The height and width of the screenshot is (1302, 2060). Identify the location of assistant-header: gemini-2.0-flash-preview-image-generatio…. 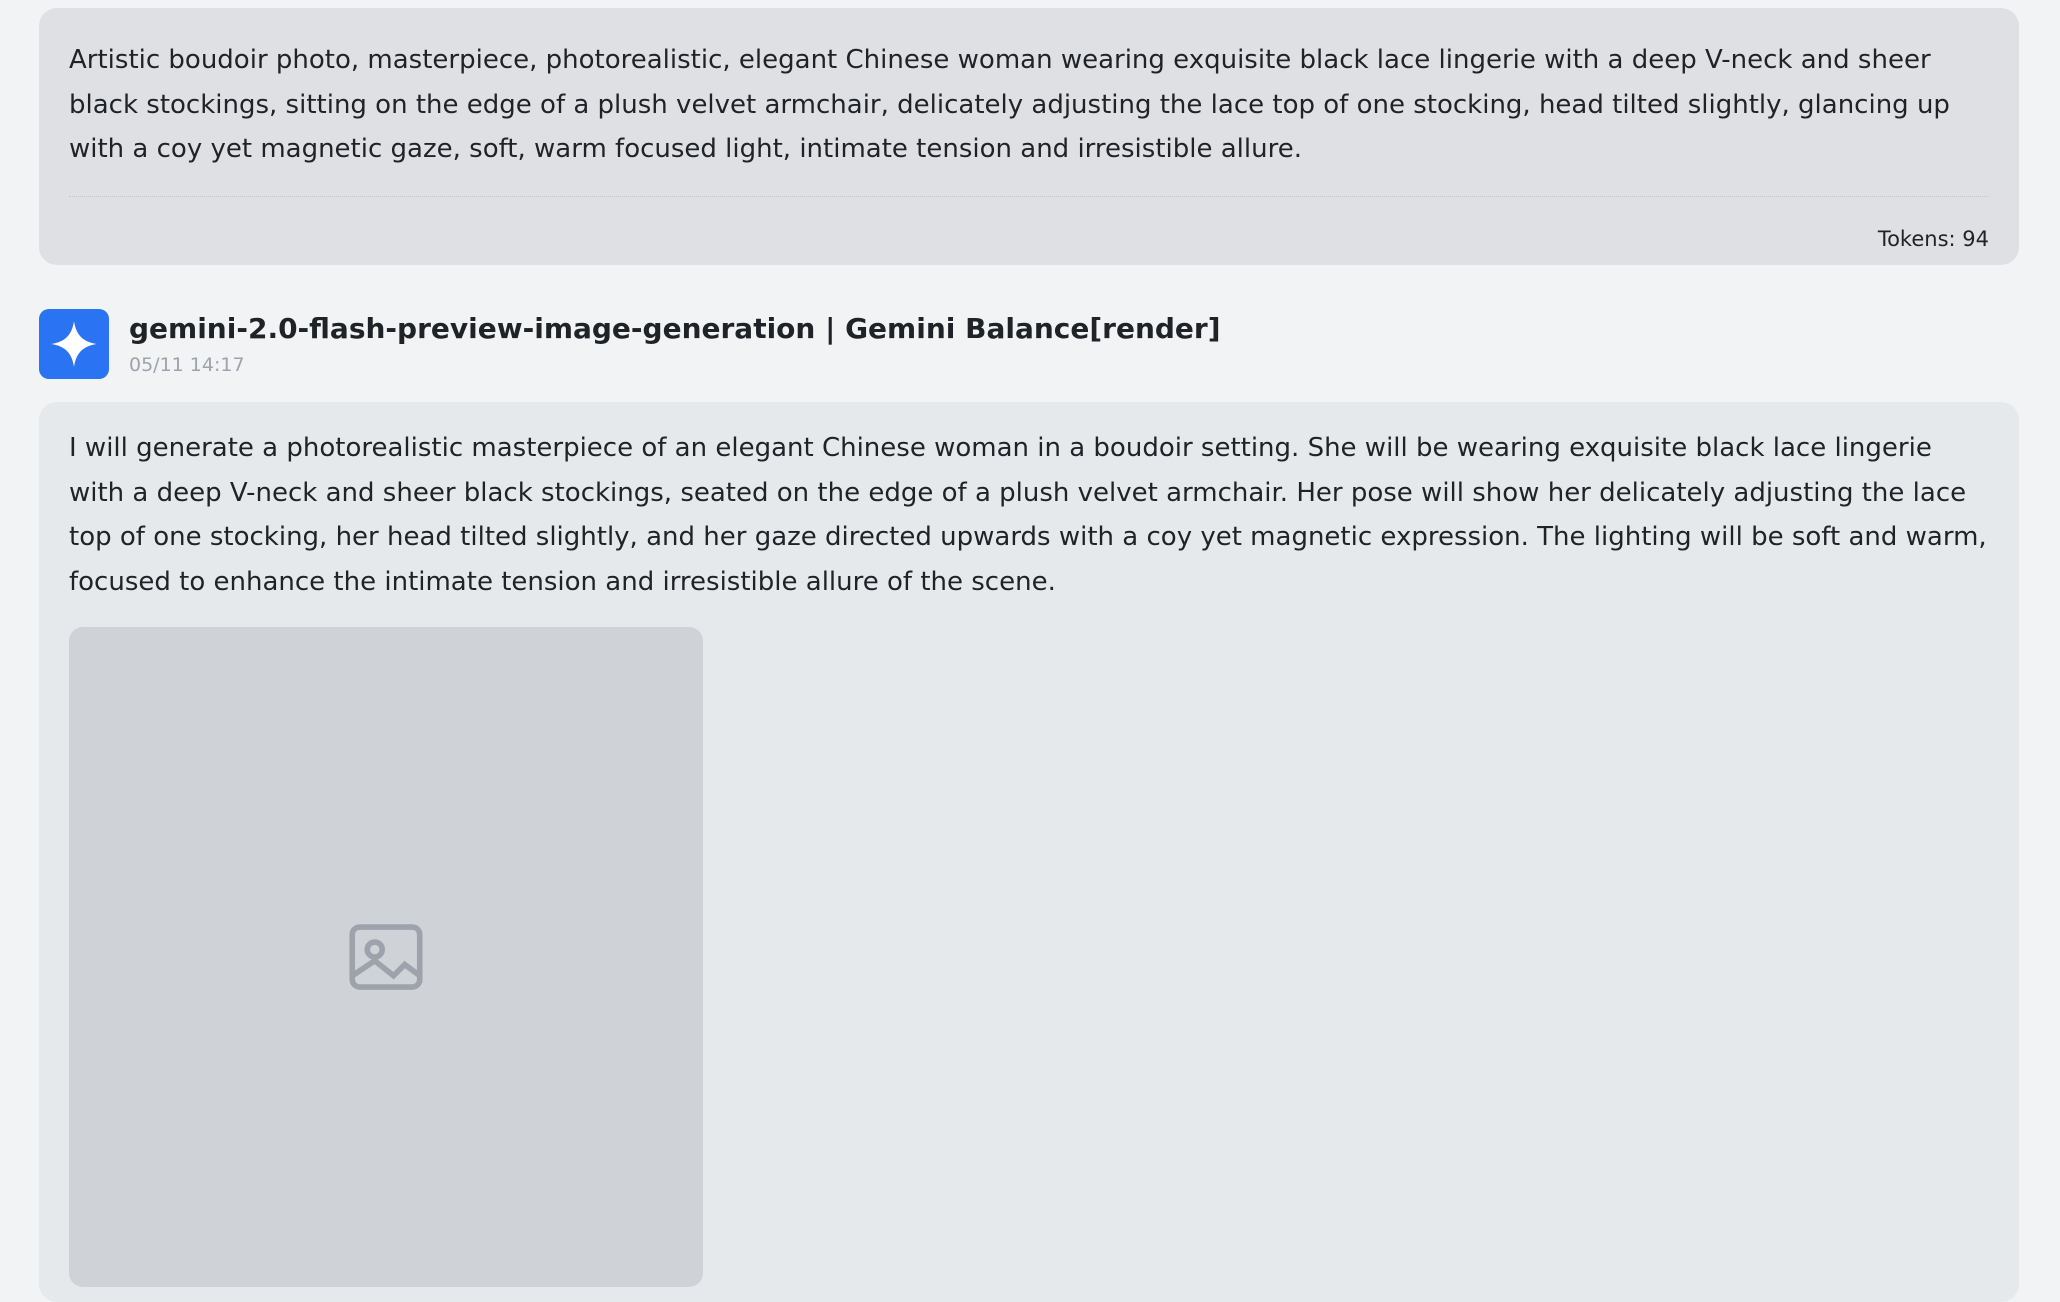
(630, 345).